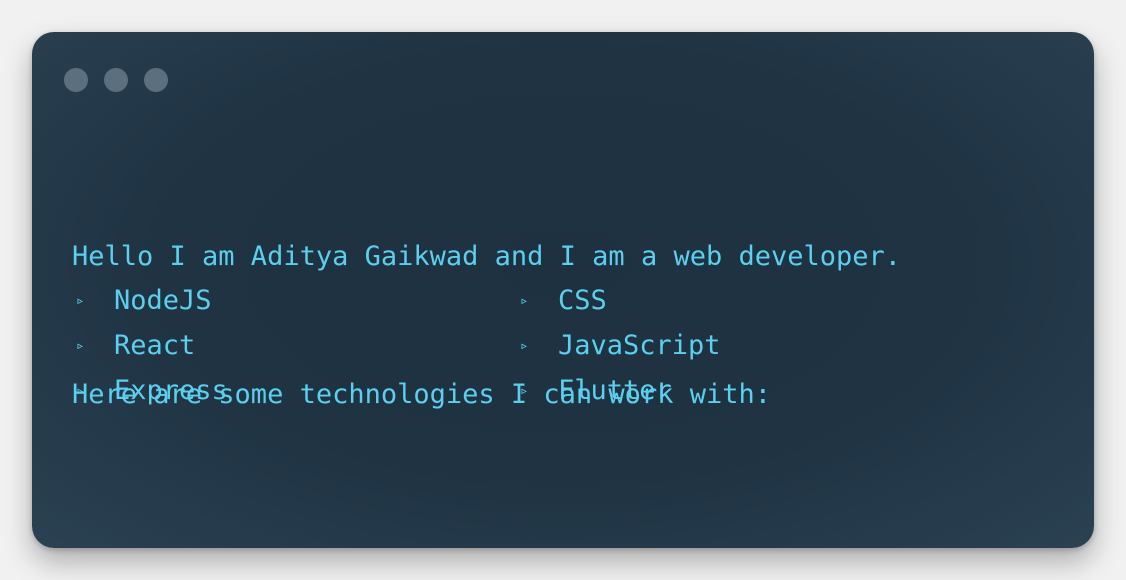 The height and width of the screenshot is (580, 1126). What do you see at coordinates (163, 300) in the screenshot?
I see `technology-label: NodeJS` at bounding box center [163, 300].